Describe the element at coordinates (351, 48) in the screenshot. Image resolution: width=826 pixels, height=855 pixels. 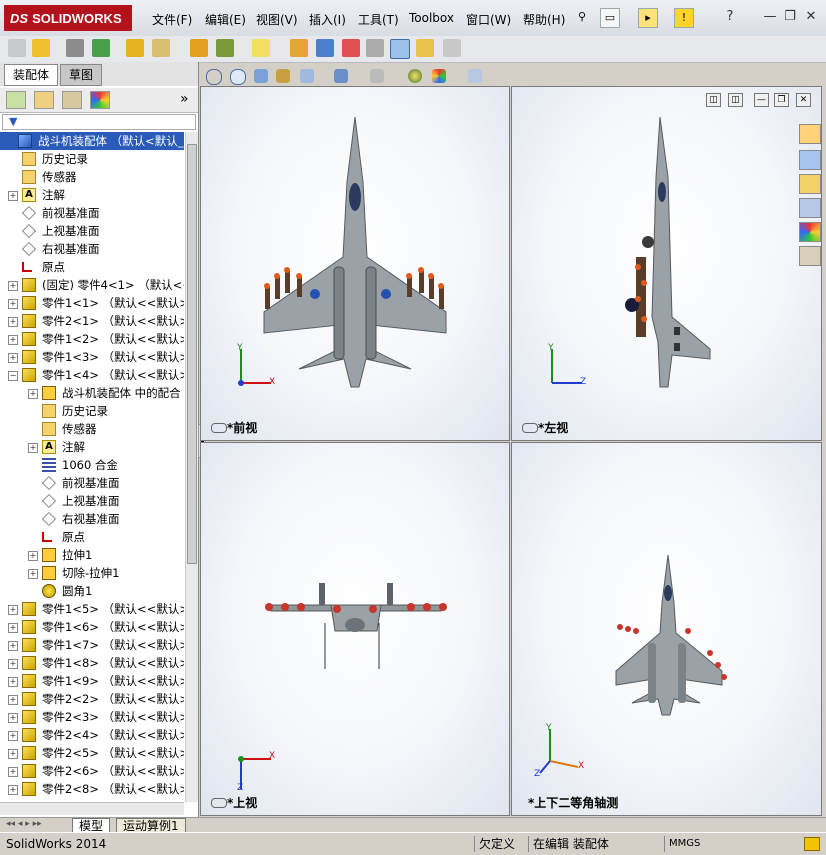
I see `exploded-view-icon` at that location.